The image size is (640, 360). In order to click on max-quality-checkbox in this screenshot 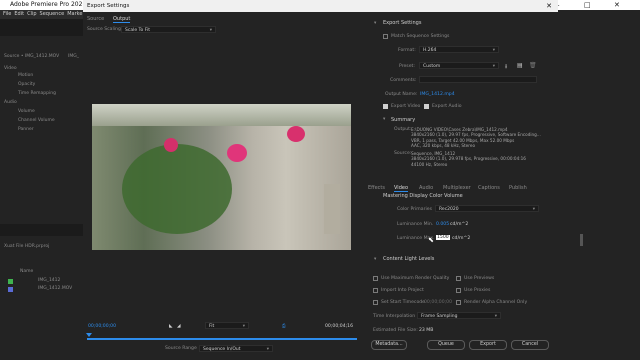, I will do `click(375, 278)`.